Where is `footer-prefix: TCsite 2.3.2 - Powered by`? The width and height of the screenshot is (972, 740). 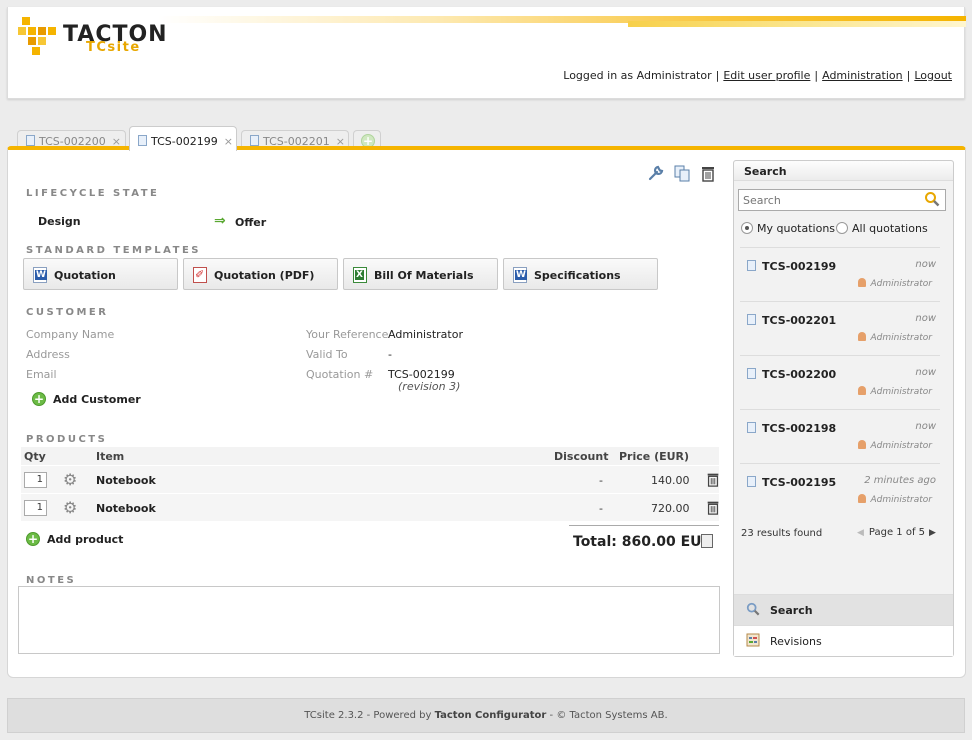 footer-prefix: TCsite 2.3.2 - Powered by is located at coordinates (368, 715).